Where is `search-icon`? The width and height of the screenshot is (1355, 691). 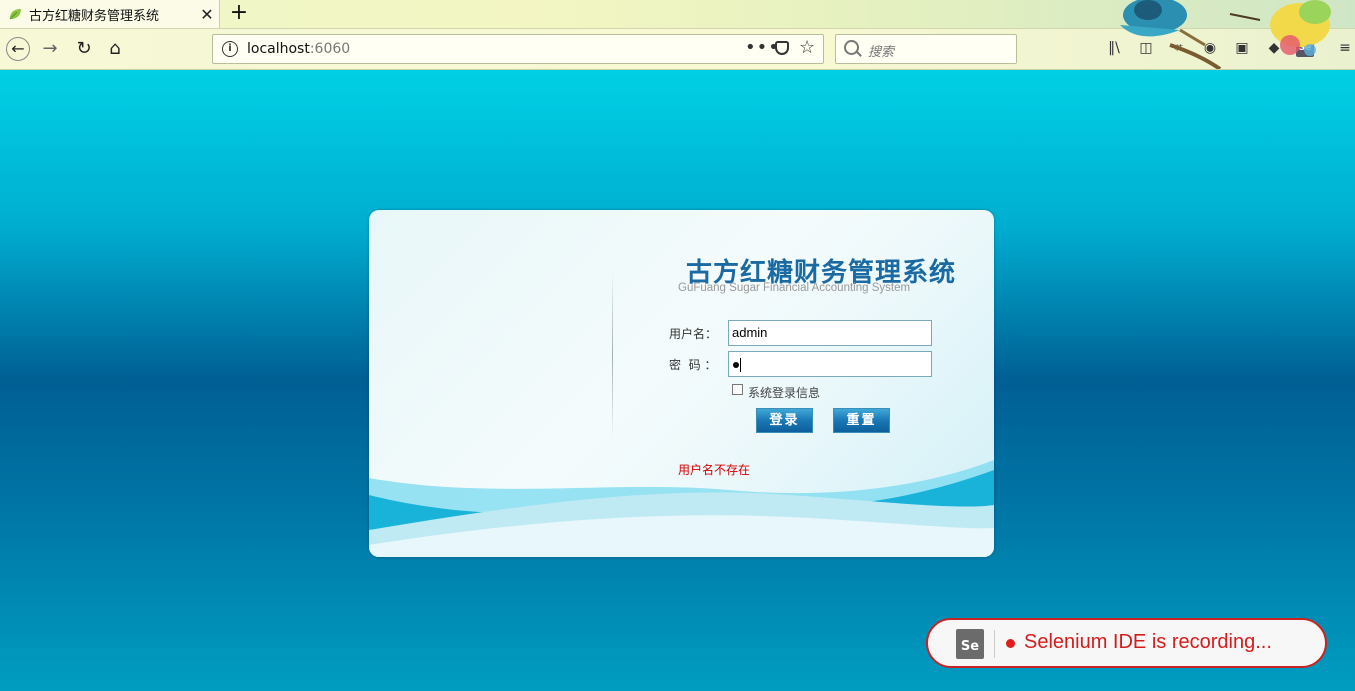 search-icon is located at coordinates (851, 47).